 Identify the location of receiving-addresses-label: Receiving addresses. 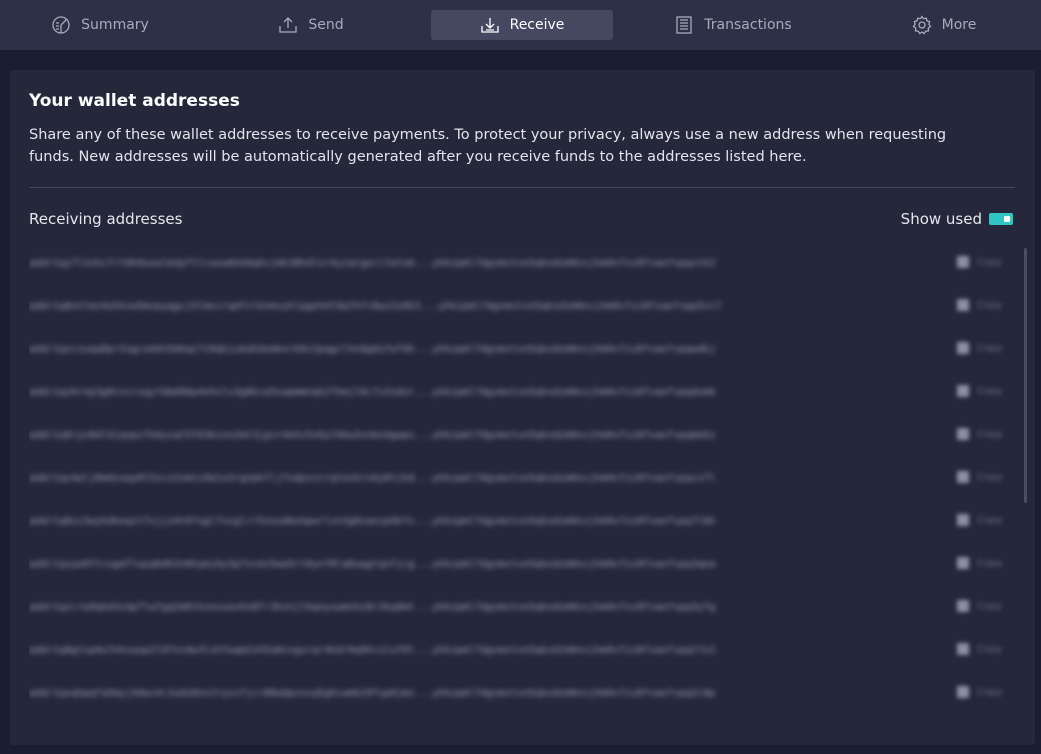
(106, 219).